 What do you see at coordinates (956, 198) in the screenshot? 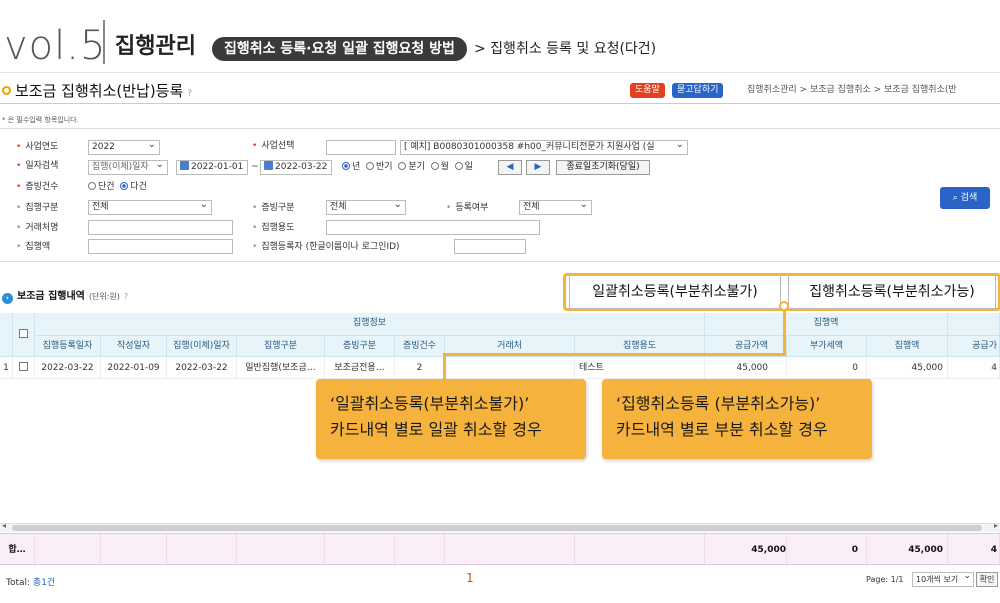
I see `search-icon: ⌕` at bounding box center [956, 198].